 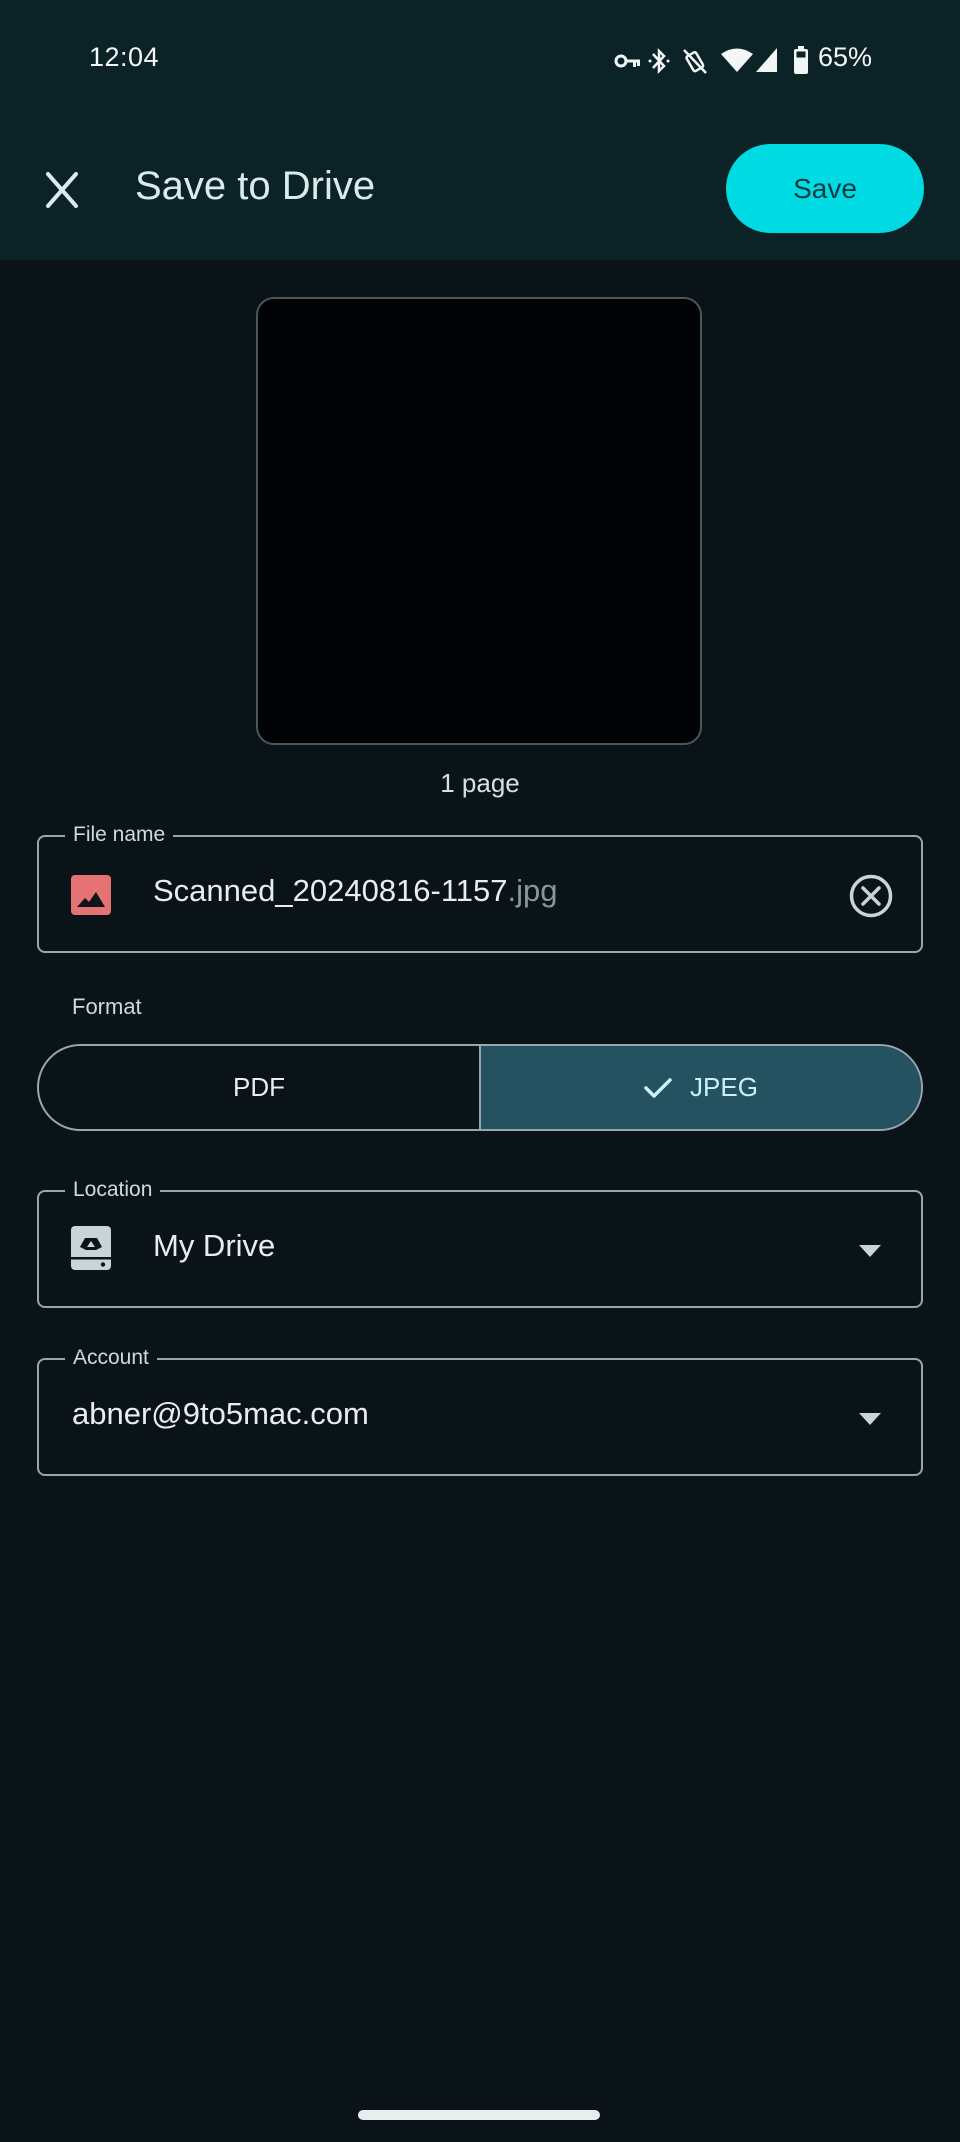 What do you see at coordinates (62, 190) in the screenshot?
I see `close-icon` at bounding box center [62, 190].